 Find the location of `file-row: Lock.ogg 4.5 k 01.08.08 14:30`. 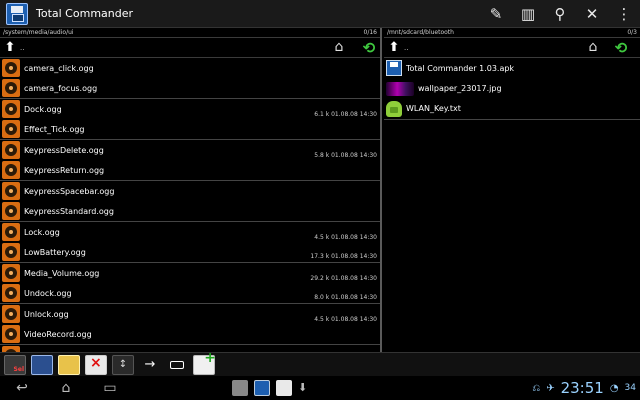

file-row: Lock.ogg 4.5 k 01.08.08 14:30 is located at coordinates (190, 232).